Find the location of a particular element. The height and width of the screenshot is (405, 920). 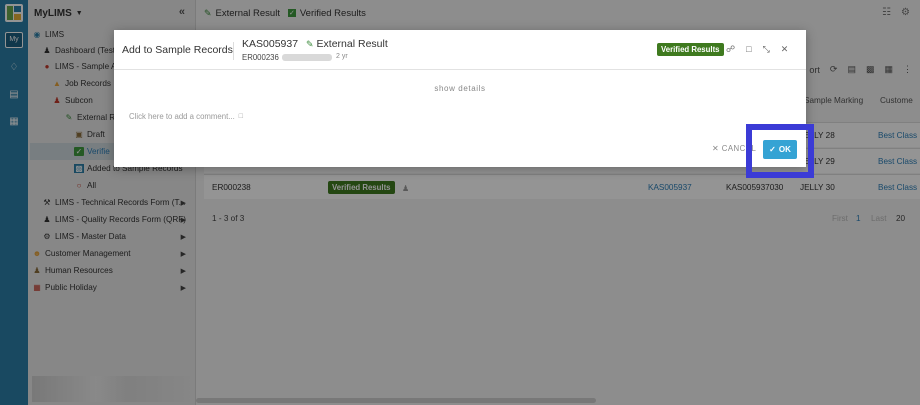

record-kind: ✎ External Result is located at coordinates (347, 44).